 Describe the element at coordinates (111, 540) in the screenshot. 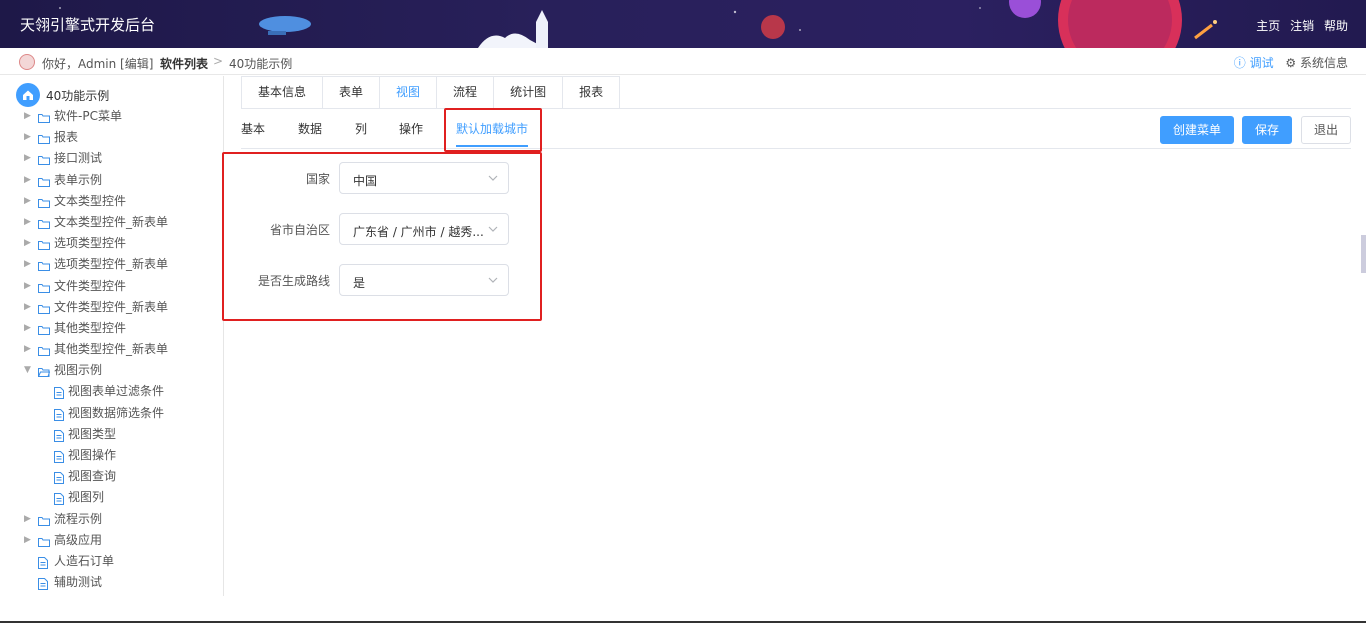

I see `sidebar-item: ▶ 高级应用` at that location.